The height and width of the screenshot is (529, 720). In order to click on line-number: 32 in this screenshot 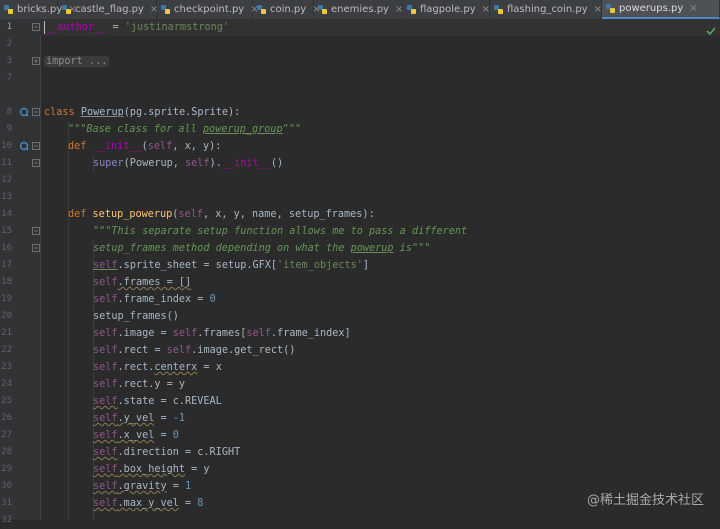, I will do `click(6, 520)`.